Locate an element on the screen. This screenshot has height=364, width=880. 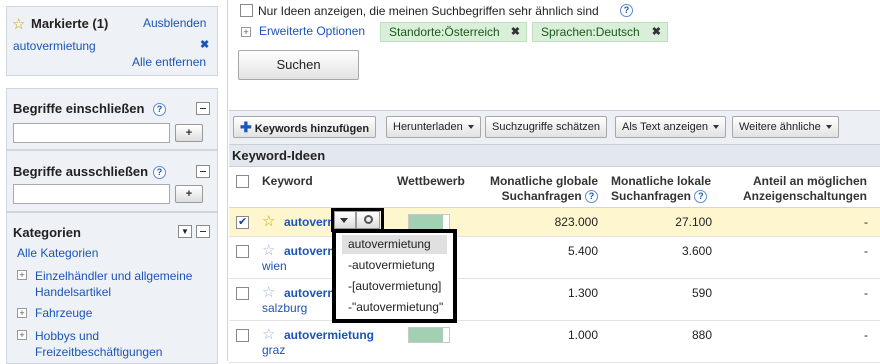
categories-title: Kategorien is located at coordinates (47, 232).